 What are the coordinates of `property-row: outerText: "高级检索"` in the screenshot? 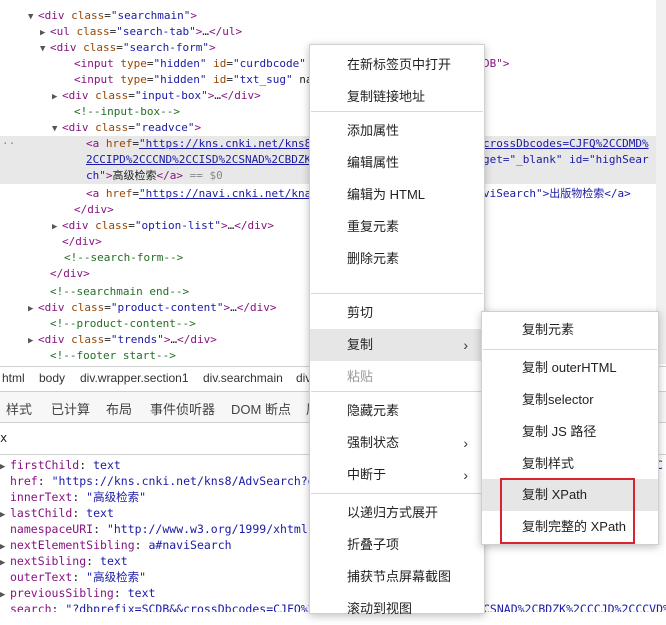 It's located at (73, 577).